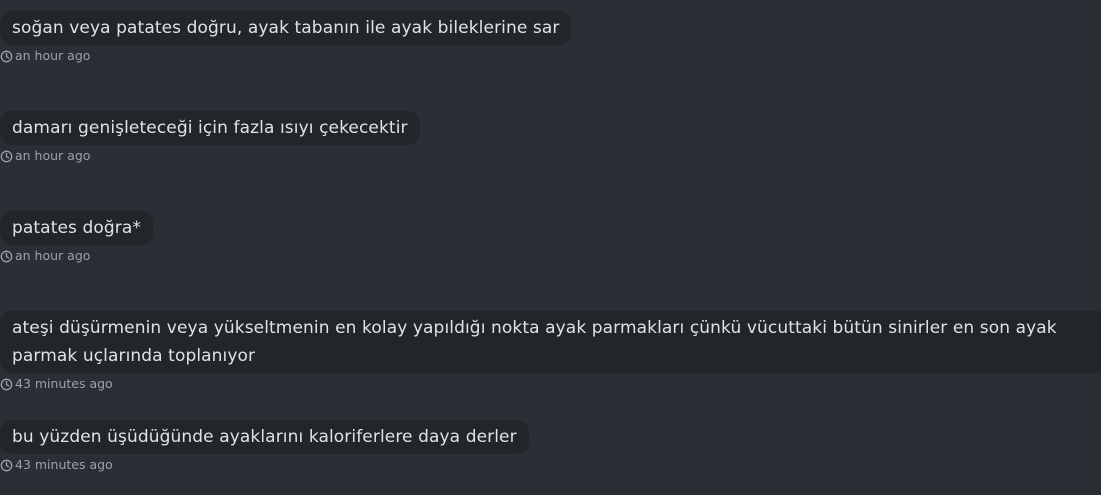 Image resolution: width=1101 pixels, height=495 pixels. Describe the element at coordinates (76, 228) in the screenshot. I see `message-bubble: patates doğra*` at that location.